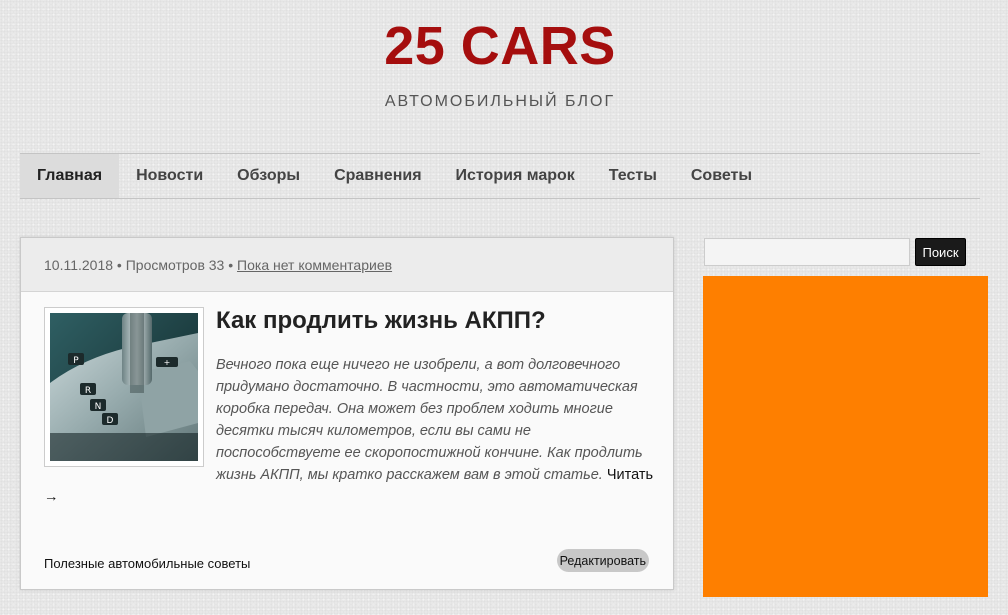 This screenshot has height=615, width=1008. What do you see at coordinates (633, 176) in the screenshot?
I see `nav-item-tests: Тесты` at bounding box center [633, 176].